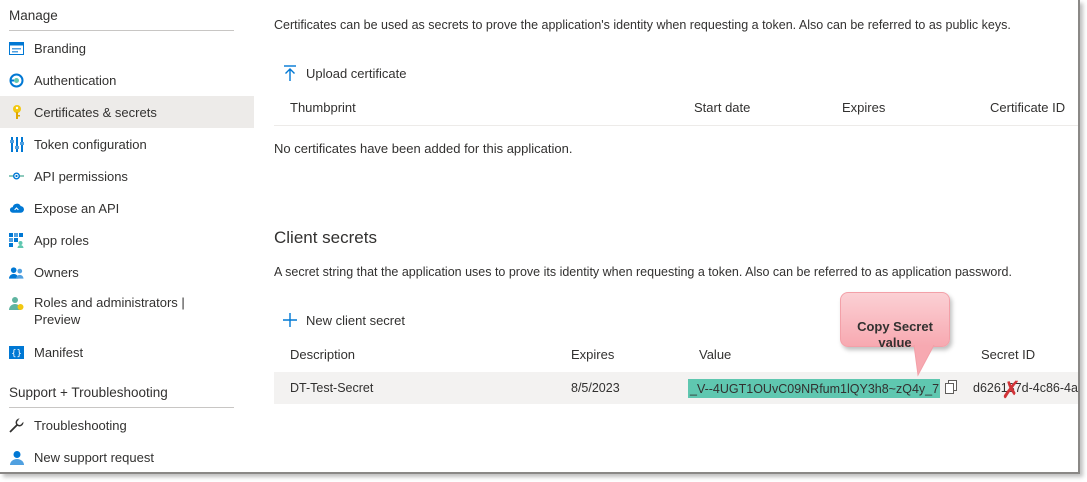 The image size is (1087, 482). Describe the element at coordinates (16, 208) in the screenshot. I see `cloud-icon` at that location.